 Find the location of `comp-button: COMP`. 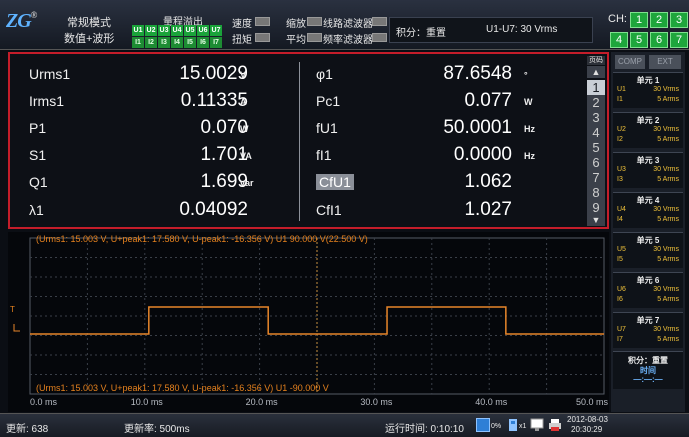

comp-button: COMP is located at coordinates (630, 62).